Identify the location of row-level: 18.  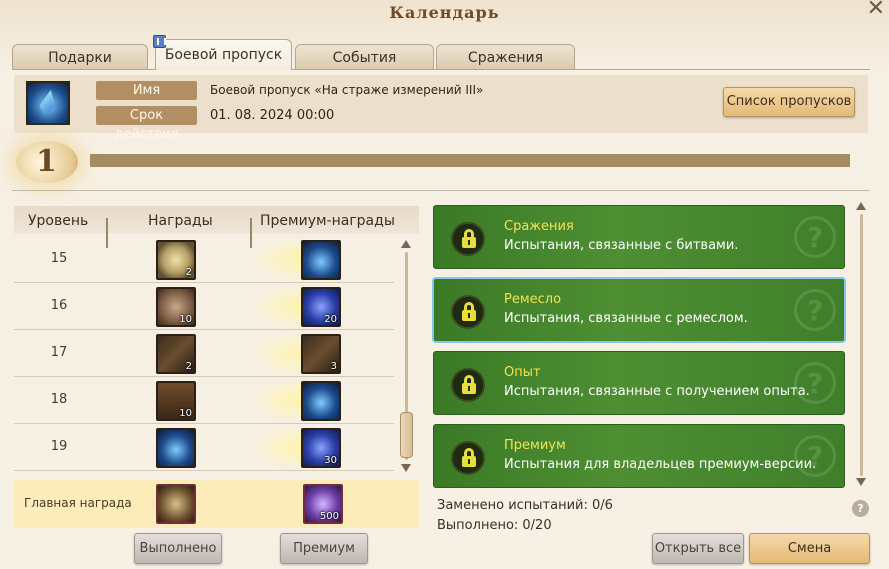
(59, 399).